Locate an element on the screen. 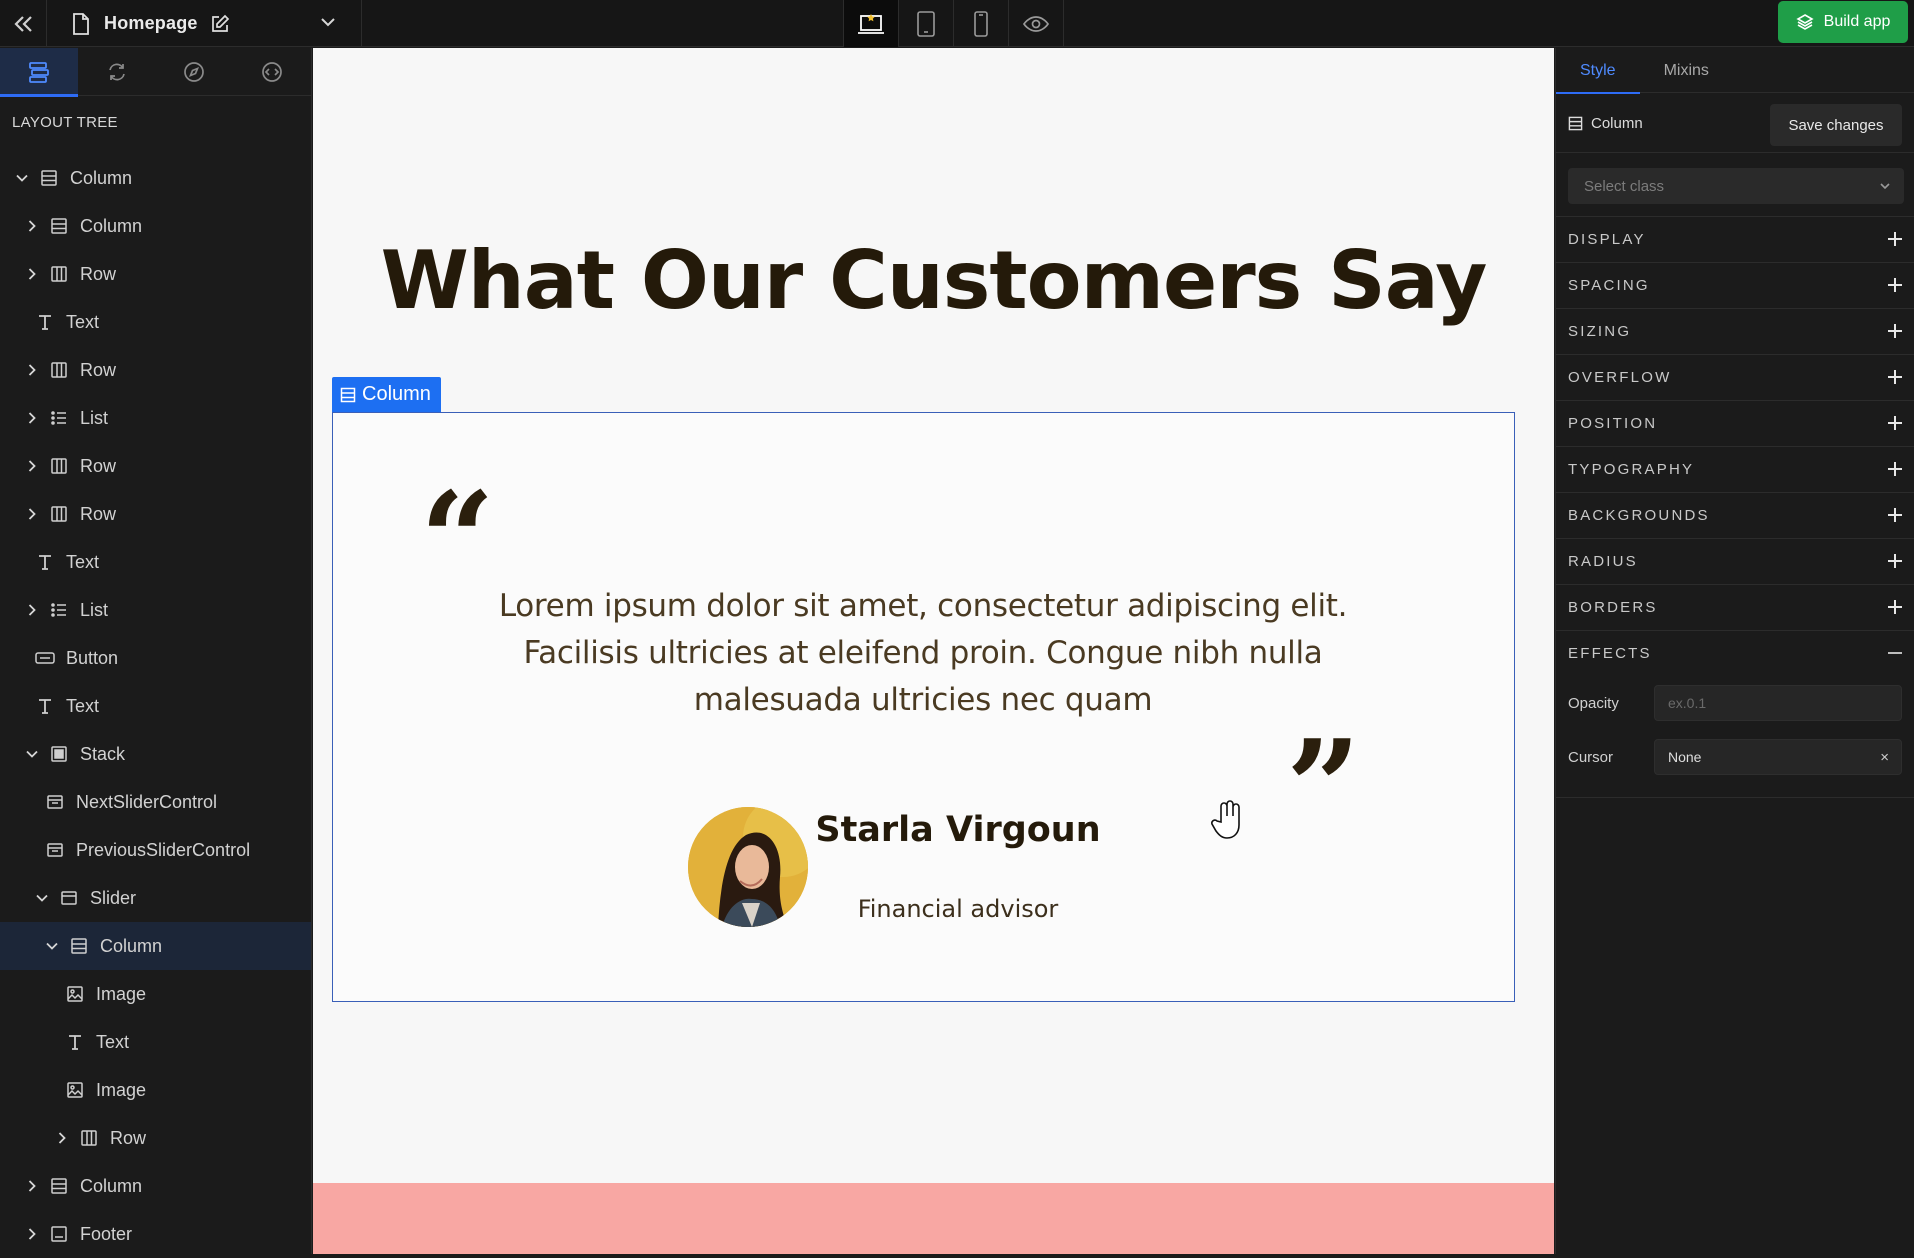 The width and height of the screenshot is (1914, 1258). footer-section is located at coordinates (933, 1218).